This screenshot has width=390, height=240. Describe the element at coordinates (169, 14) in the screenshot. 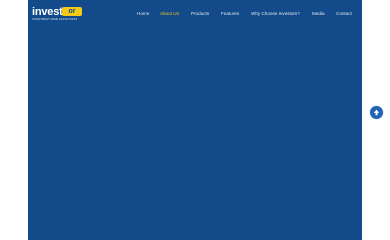

I see `nav-item-about-us: About Us` at that location.